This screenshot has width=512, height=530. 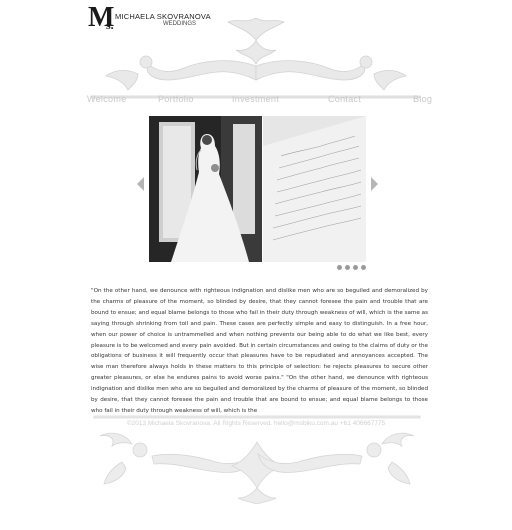 What do you see at coordinates (163, 16) in the screenshot?
I see `logo-name: MICHAELA SKOVRANOVA` at bounding box center [163, 16].